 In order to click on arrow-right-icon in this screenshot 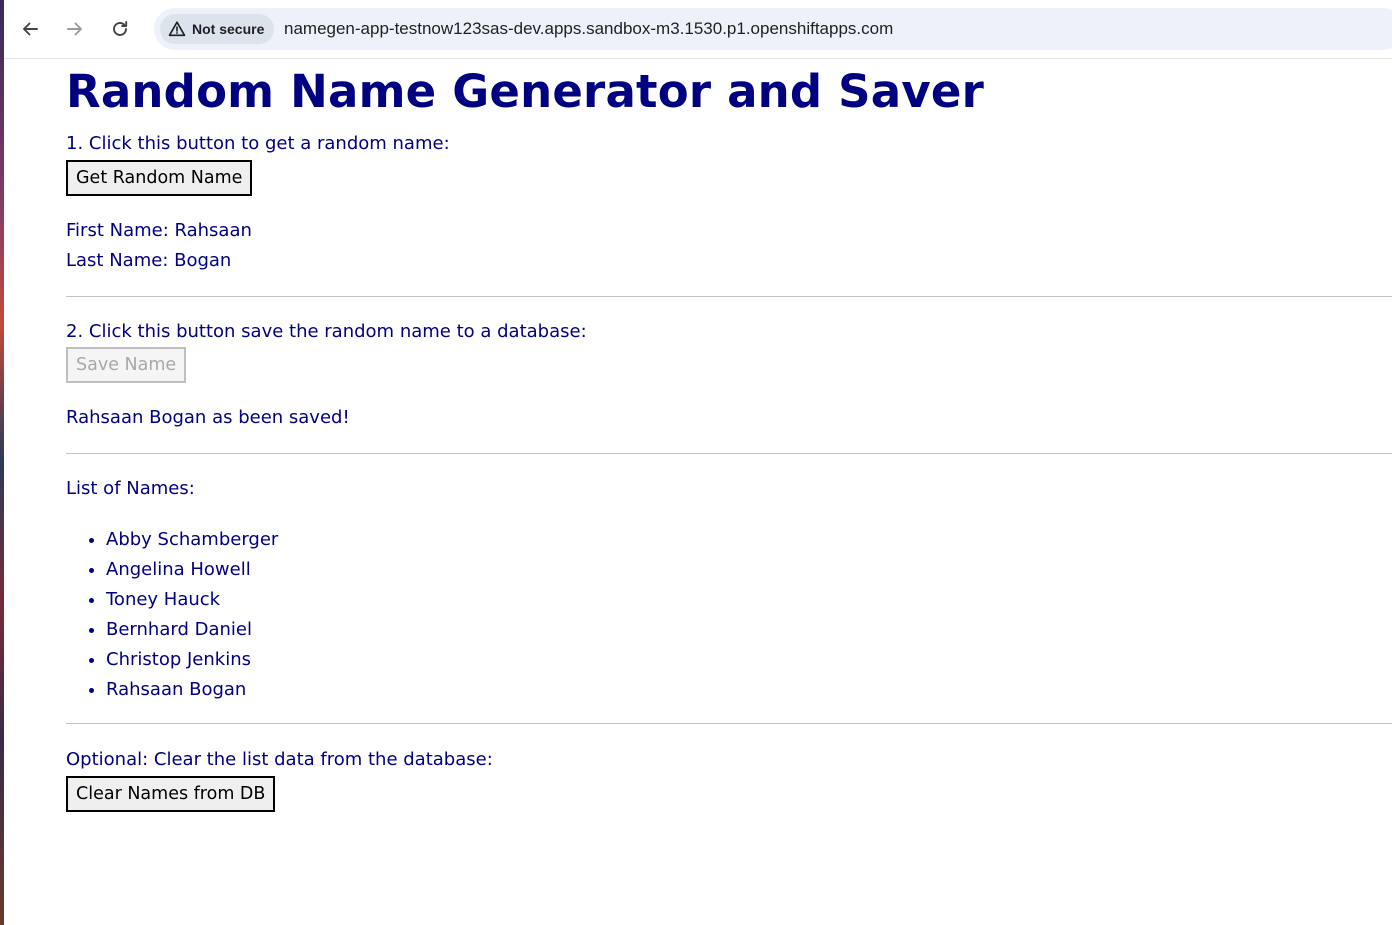, I will do `click(74, 29)`.